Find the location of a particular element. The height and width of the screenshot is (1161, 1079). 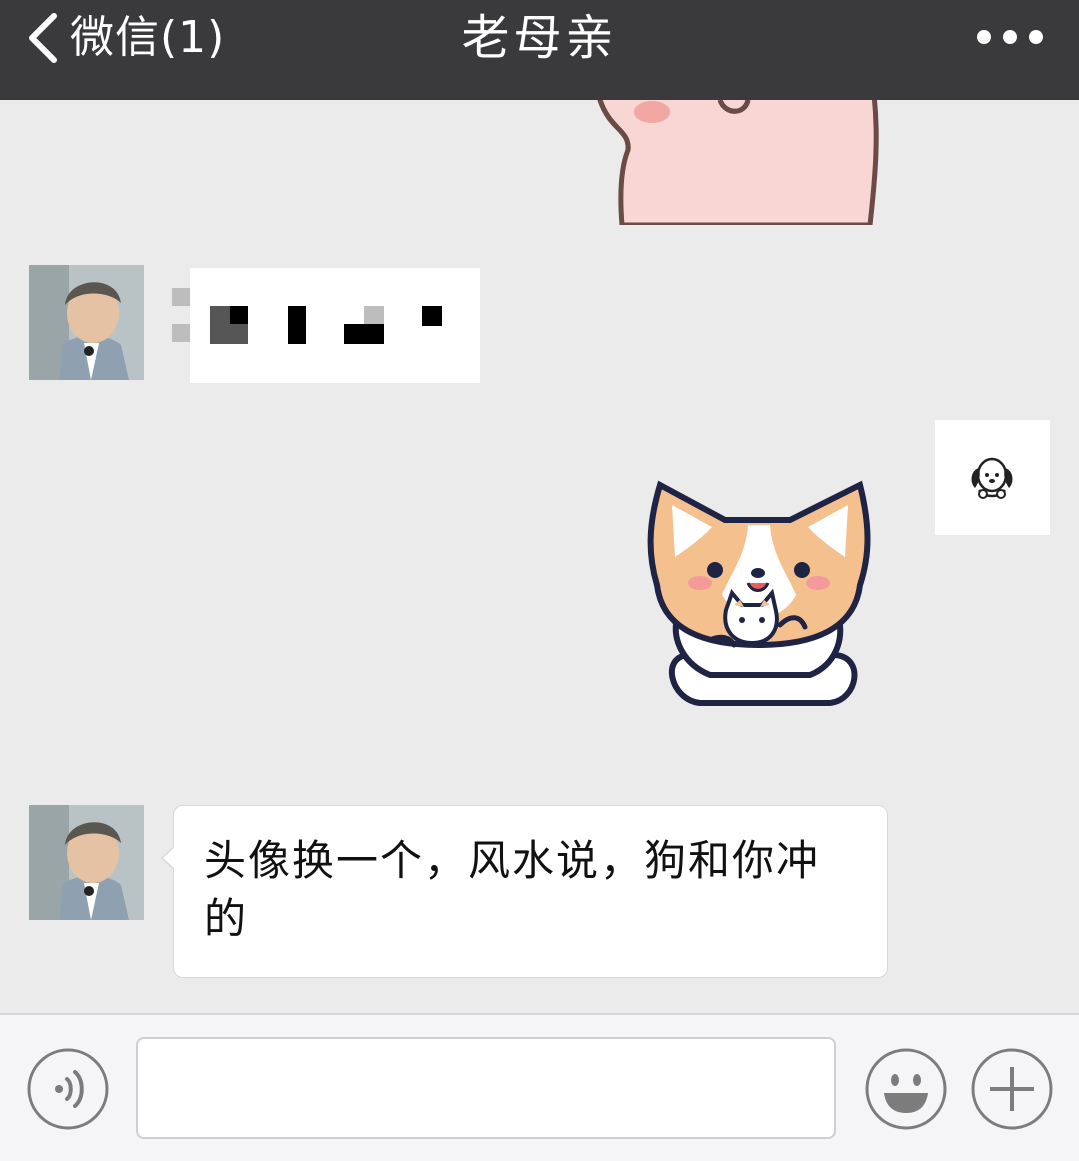

chat-title: 老母亲 is located at coordinates (539, 38).